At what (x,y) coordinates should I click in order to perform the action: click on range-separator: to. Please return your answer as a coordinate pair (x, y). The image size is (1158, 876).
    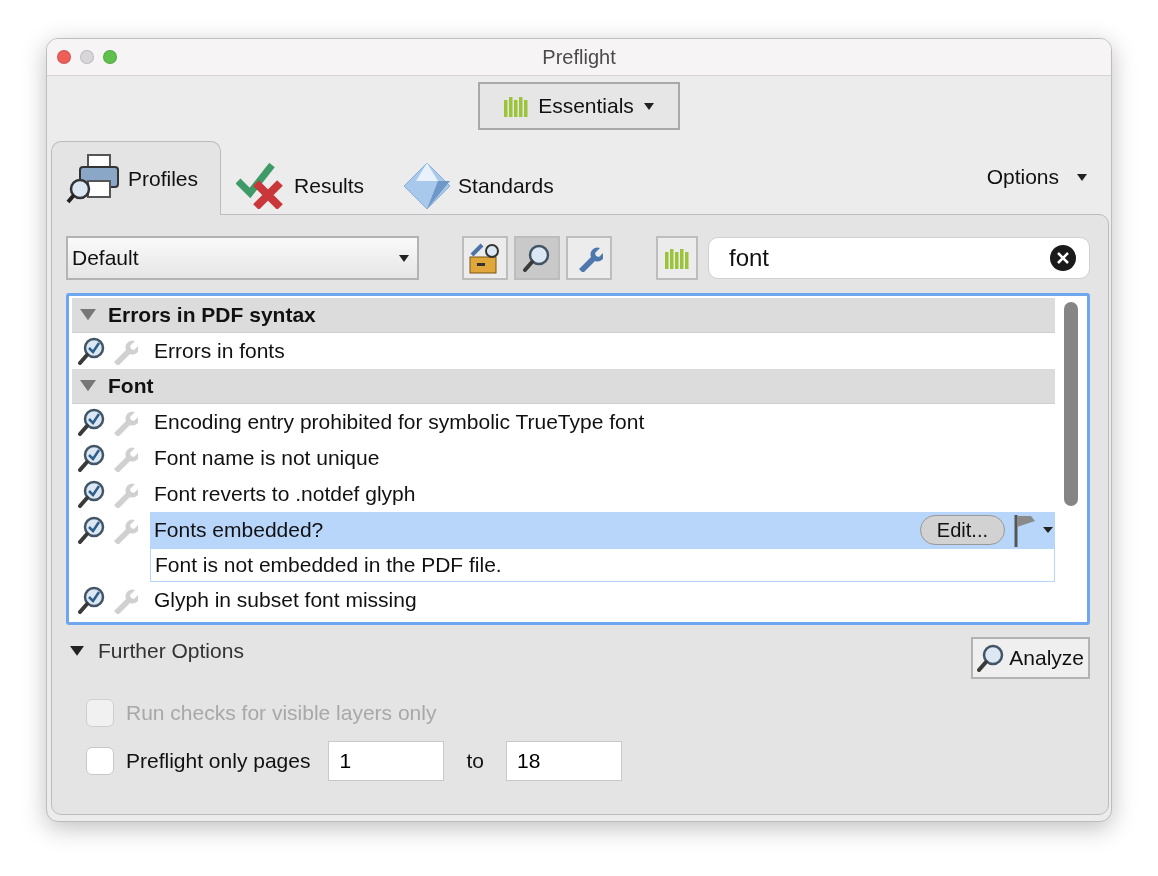
    Looking at the image, I should click on (475, 761).